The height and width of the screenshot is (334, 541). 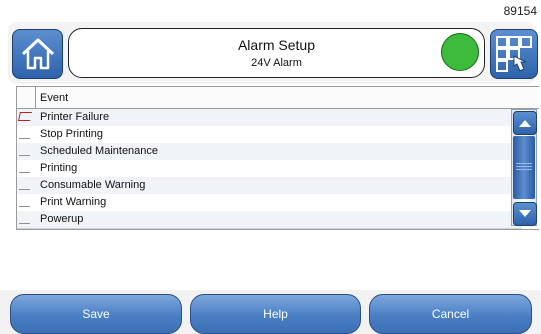 I want to click on arrow-down-icon, so click(x=525, y=213).